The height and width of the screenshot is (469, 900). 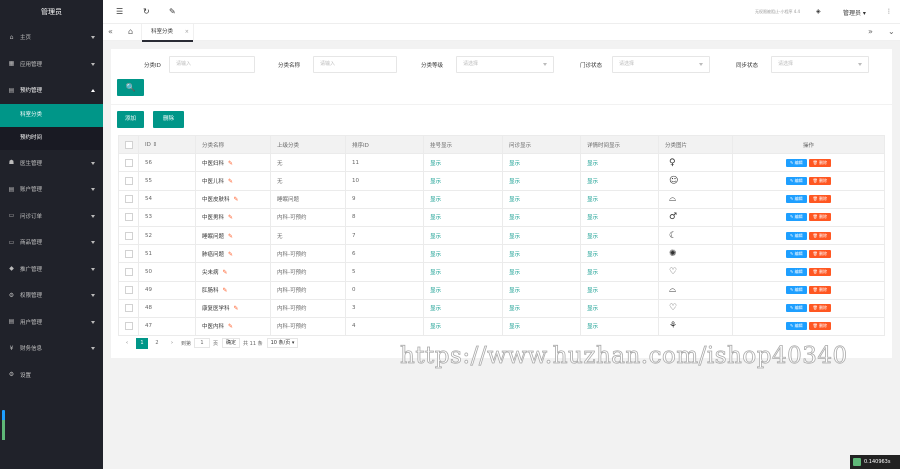 I want to click on sidebar-item-3: ☗ 医生管理, so click(x=51, y=163).